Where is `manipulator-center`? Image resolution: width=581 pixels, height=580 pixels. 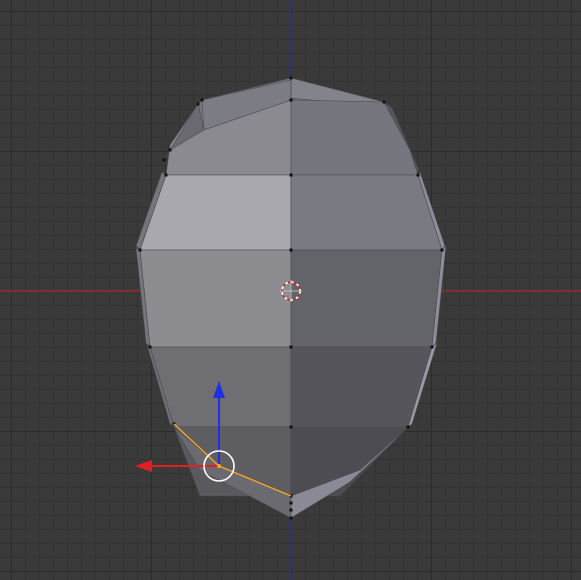
manipulator-center is located at coordinates (219, 466).